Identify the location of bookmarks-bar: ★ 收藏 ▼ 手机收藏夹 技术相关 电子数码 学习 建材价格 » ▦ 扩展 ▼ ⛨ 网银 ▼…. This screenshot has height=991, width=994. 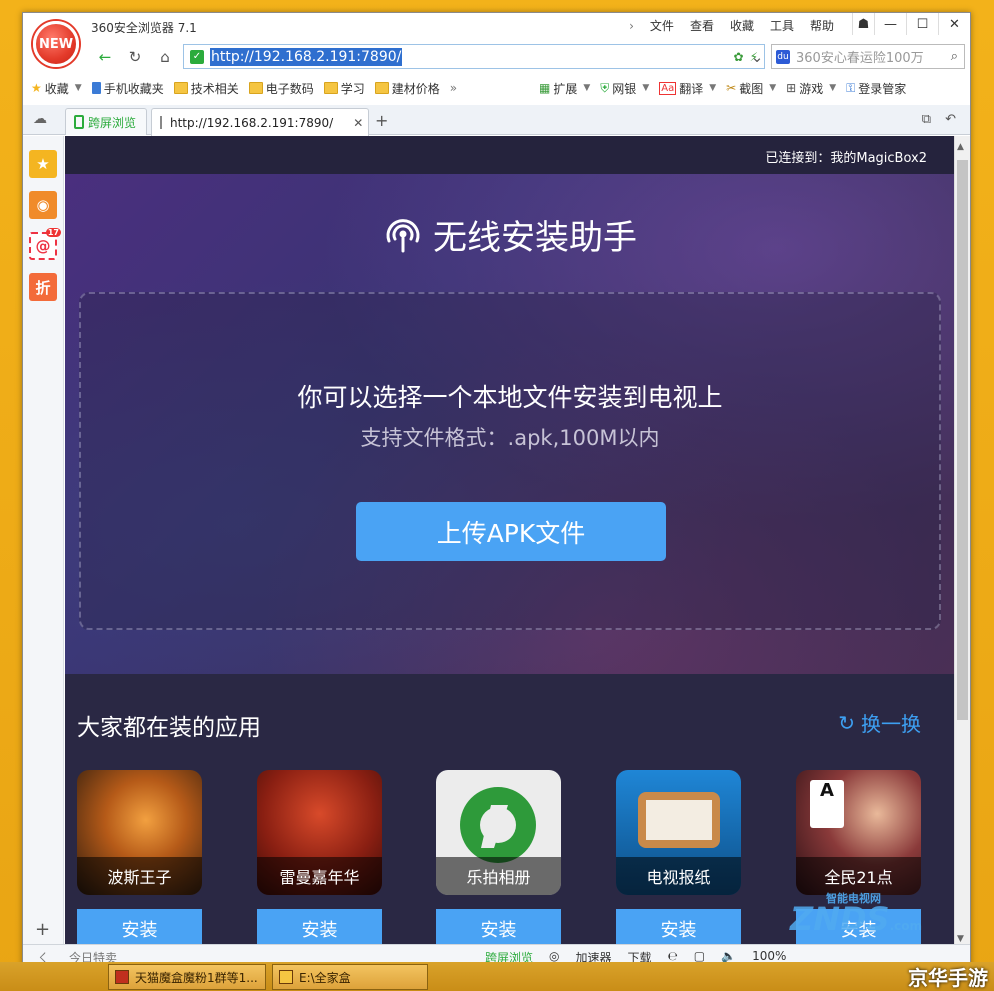
(498, 88).